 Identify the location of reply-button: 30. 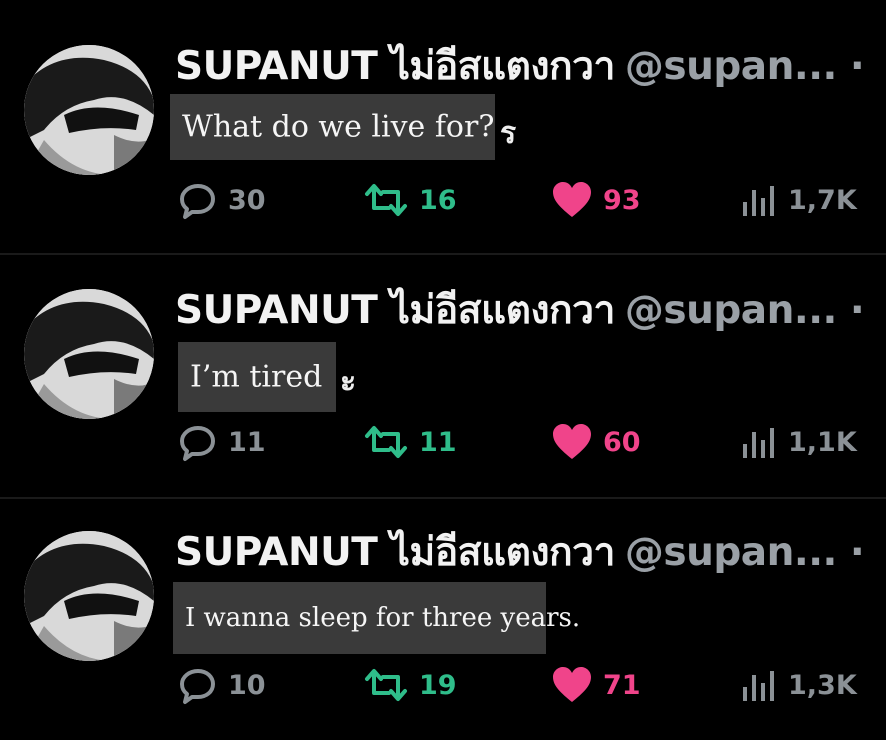
(222, 200).